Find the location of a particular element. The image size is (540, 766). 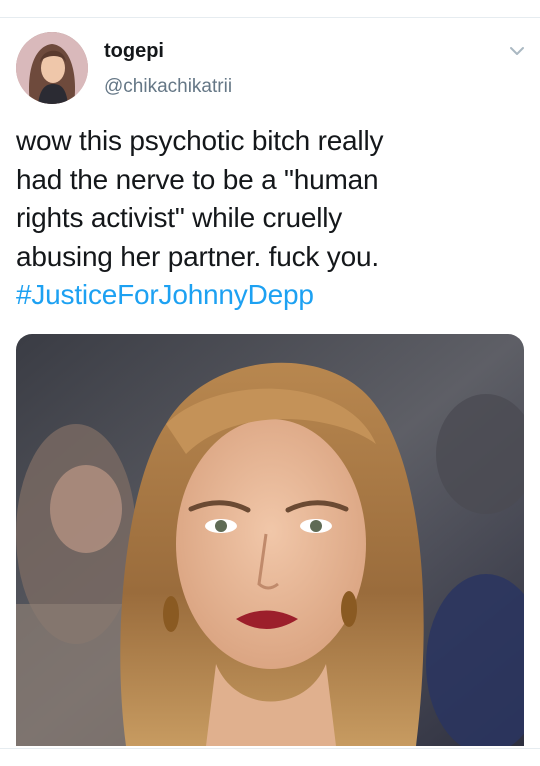

tweet-text-line: abusing her partner. fuck you. is located at coordinates (197, 256).